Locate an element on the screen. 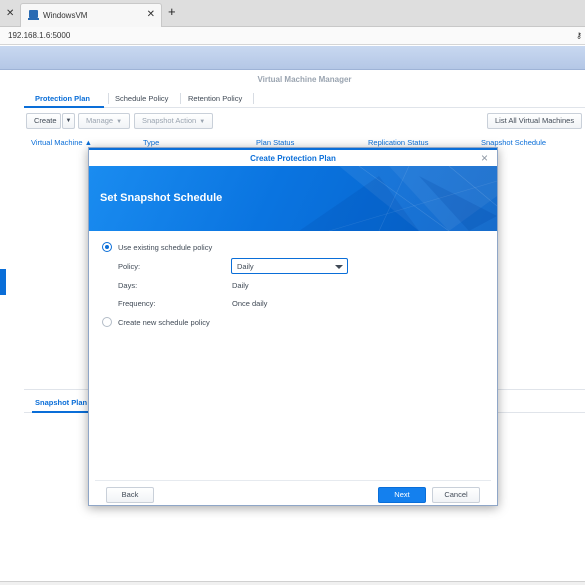  list-all-vms-label: List All Virtual Machines is located at coordinates (535, 120).